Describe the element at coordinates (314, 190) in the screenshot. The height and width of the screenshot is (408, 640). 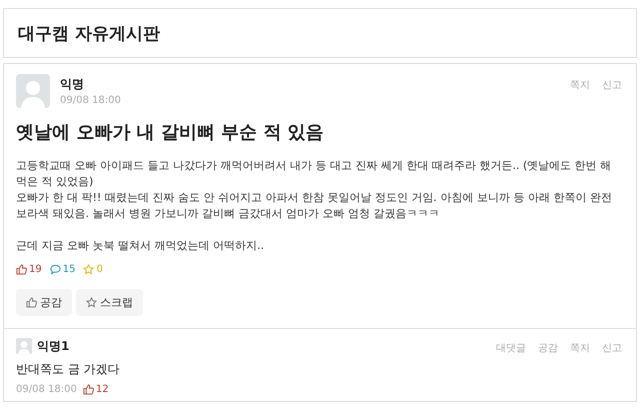
I see `post-paragraph: 고등학교때 오빠 아이패드 들고 나갔다가 깨먹어버려서 내가 등 대고 진짜 쎄게 한대 때려주라 했거든.. (옛날에도 한번 해먹은 적 있었음) 오빠가 한 대 팍!! 때렸는데 진짜 숨도 안 쉬어지고 아파서 한참 못일어날 정도인 거임. 아침에 보니까 등 아래 한쪽이 완전 보라색 돼있음. 놀래서 병원 가보니까 갈비뼈 금갔대서 엄마가 오빠 엄청 갈궜음ㅋㅋㅋ` at that location.